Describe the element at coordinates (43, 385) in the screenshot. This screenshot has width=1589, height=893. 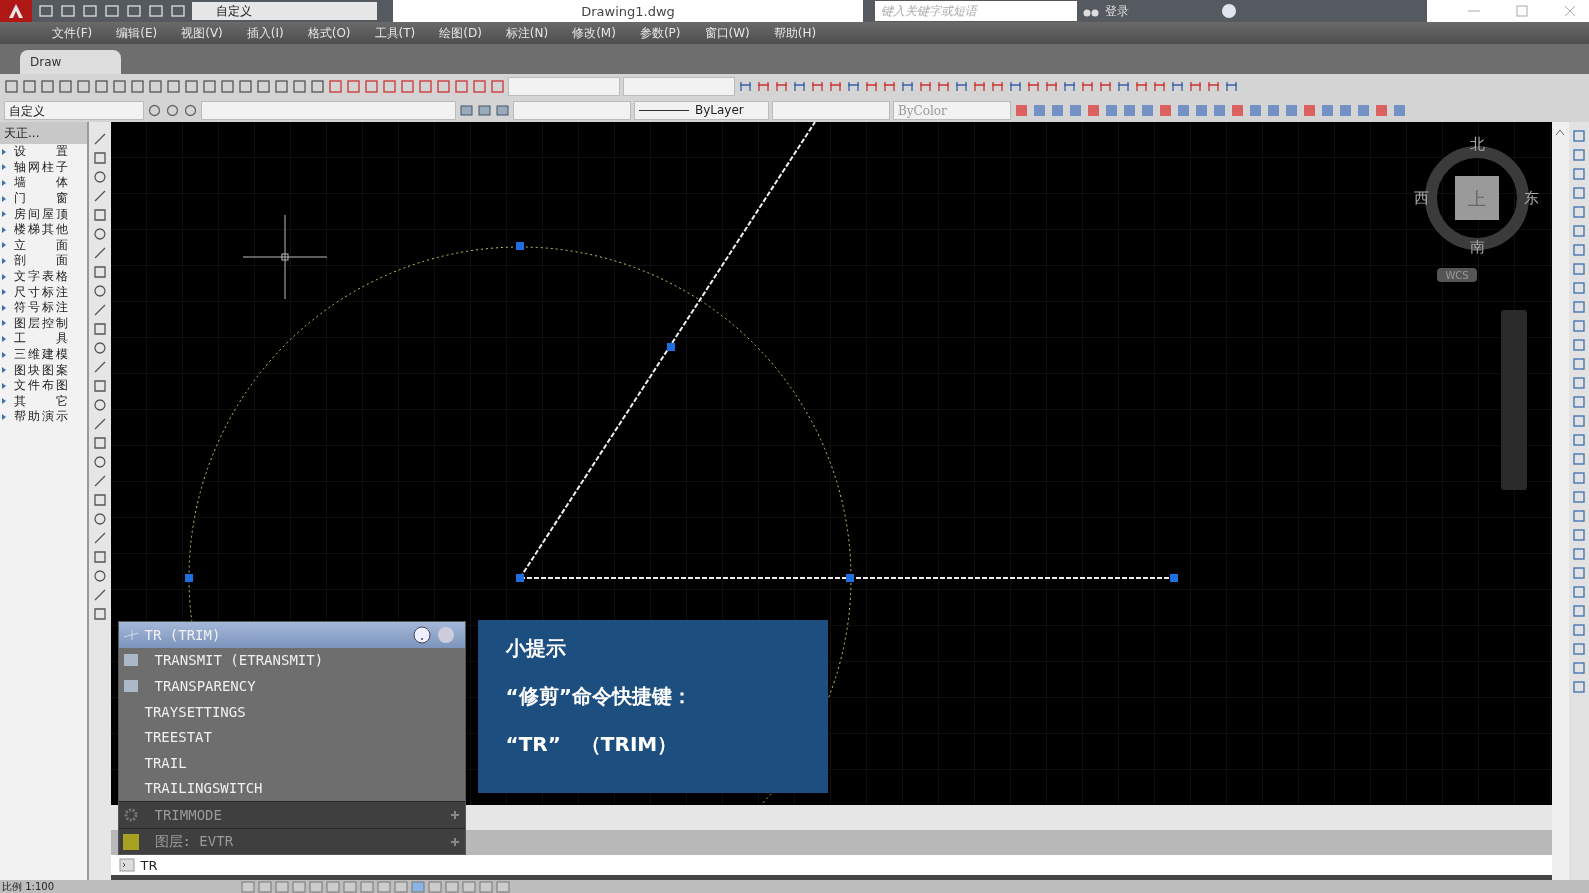
I see `panel-menu-item: 文件布图` at that location.